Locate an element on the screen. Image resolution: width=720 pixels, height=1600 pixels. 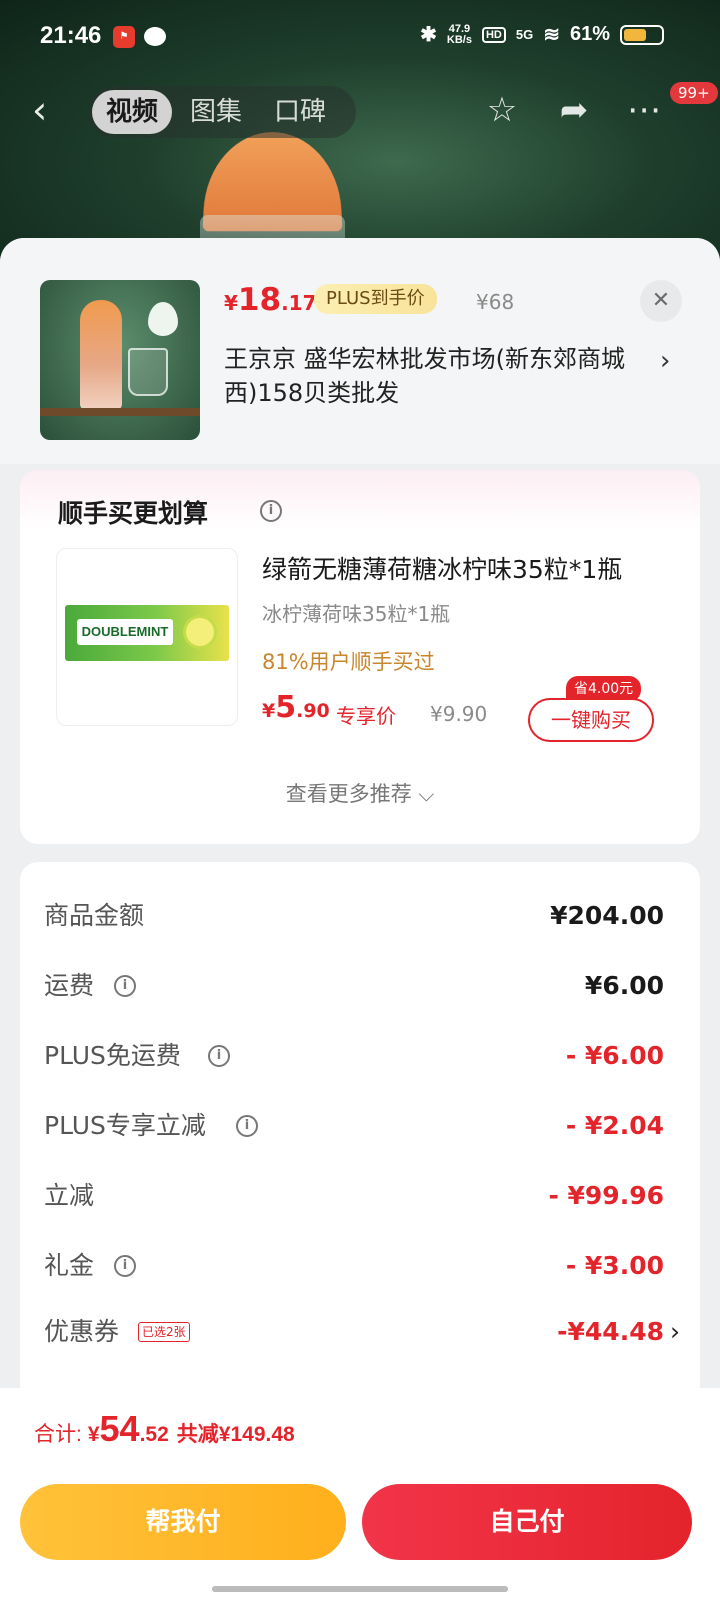
upsell-price: ¥ 5 .90 is located at coordinates (296, 707).